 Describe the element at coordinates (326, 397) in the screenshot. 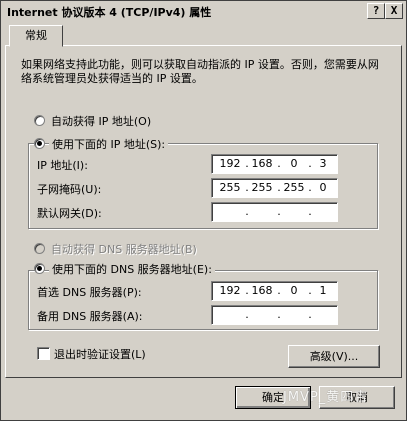

I see `watermark-text: JMVP_黄四吉` at that location.